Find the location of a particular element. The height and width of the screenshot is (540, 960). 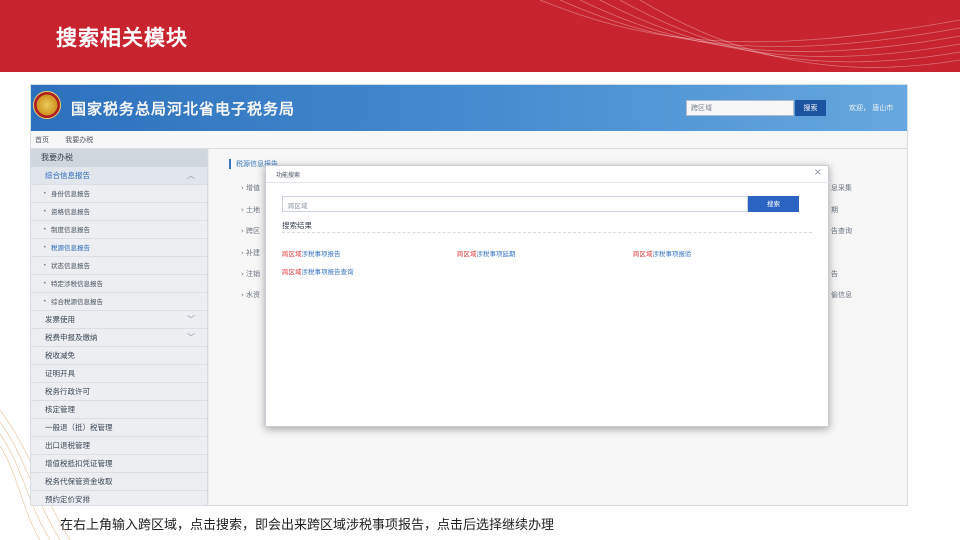

result-text: 涉税事项报告 is located at coordinates (321, 254).